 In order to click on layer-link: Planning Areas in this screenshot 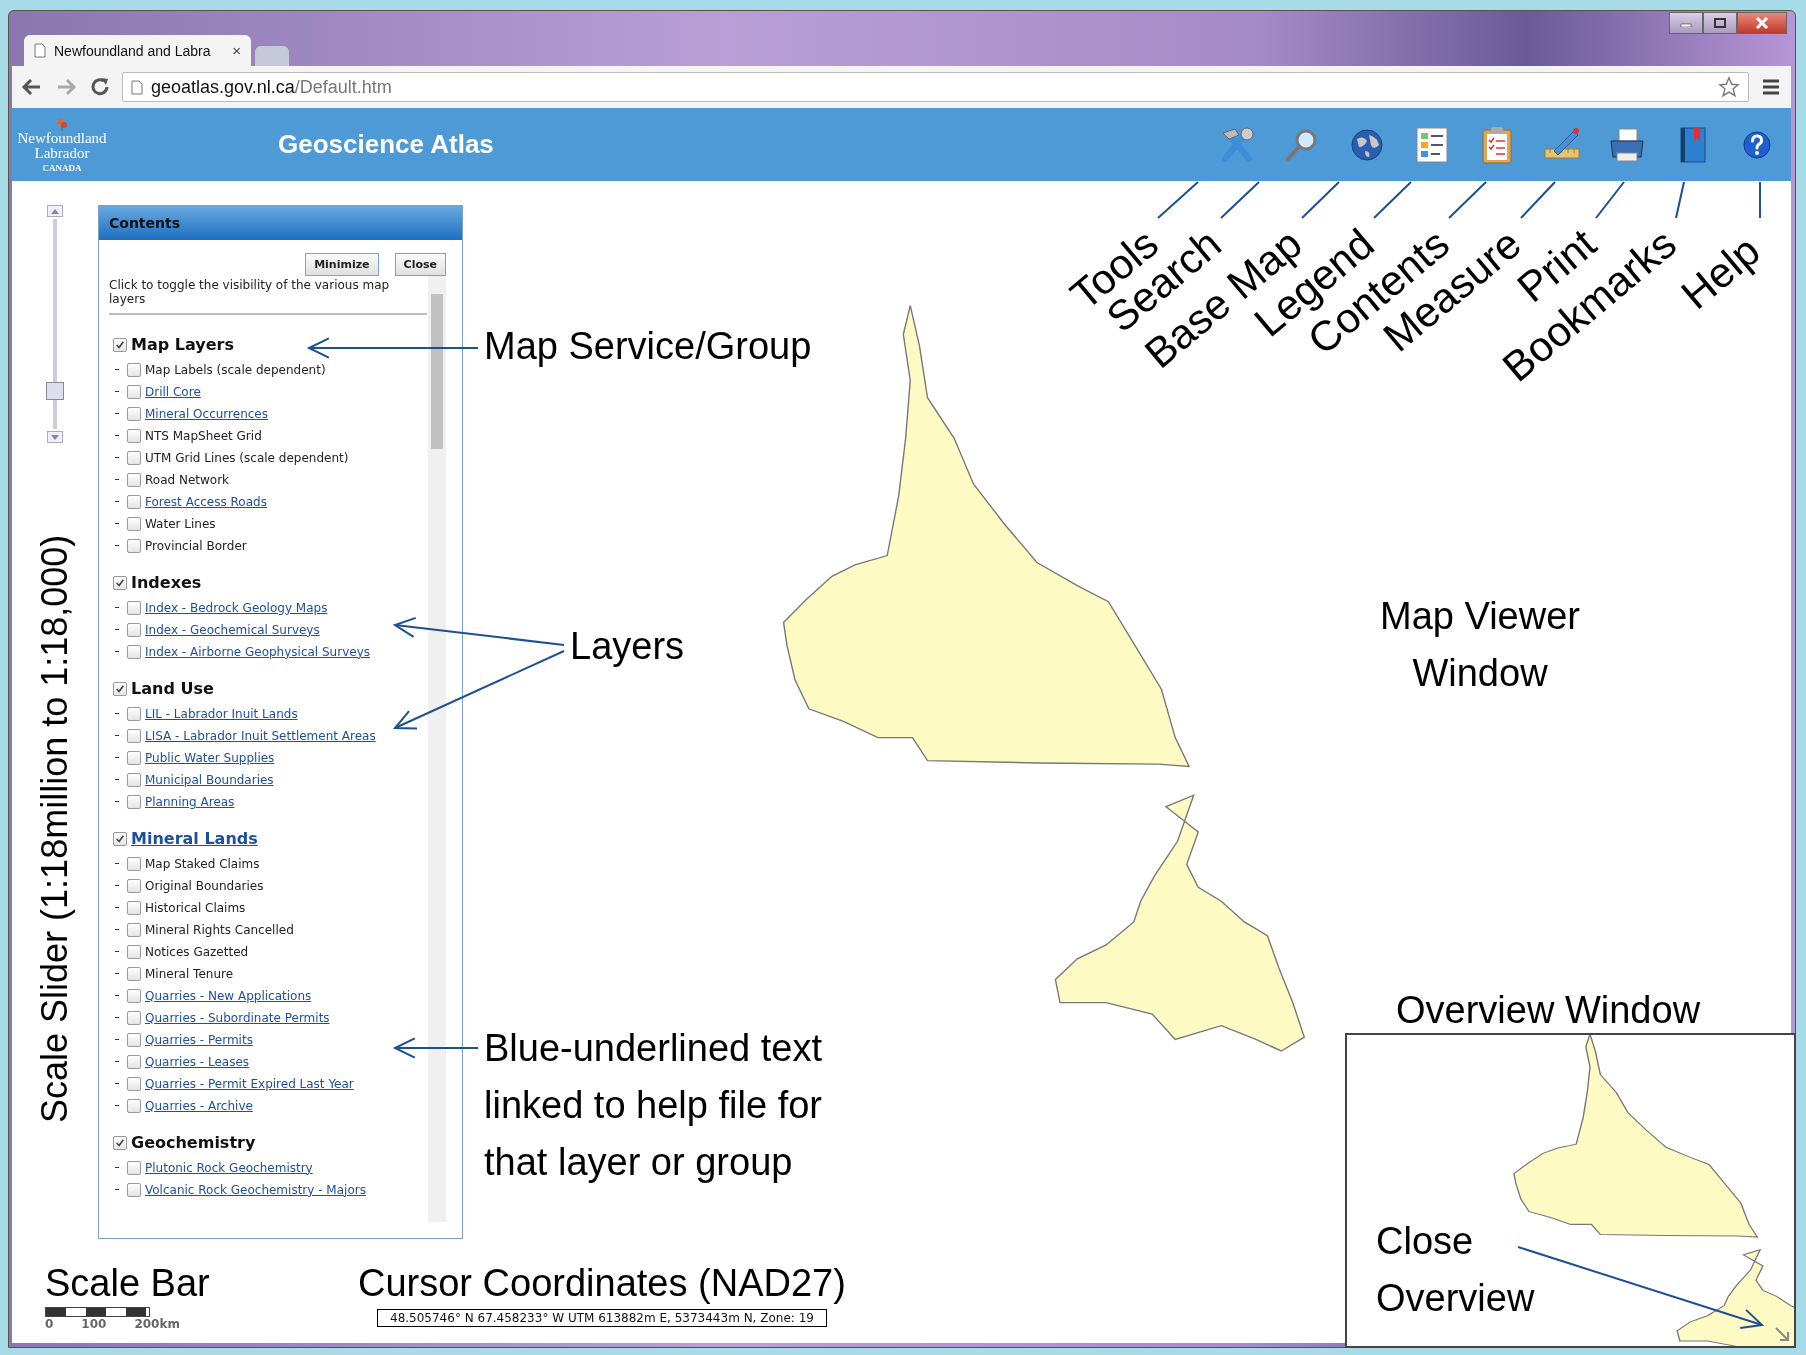, I will do `click(190, 801)`.